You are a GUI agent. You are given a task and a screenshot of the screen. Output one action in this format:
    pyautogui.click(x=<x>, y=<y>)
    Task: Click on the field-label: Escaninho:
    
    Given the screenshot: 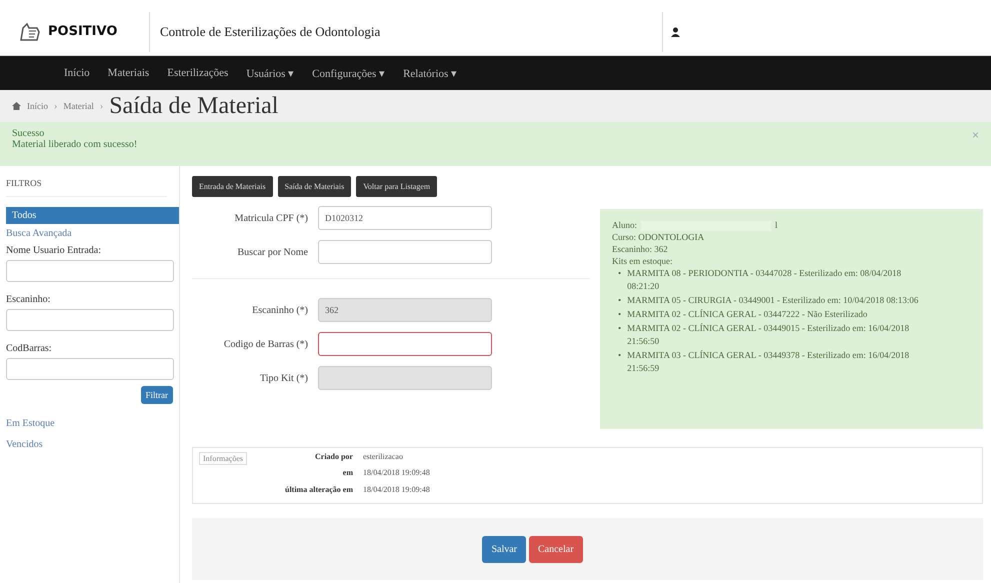 What is the action you would take?
    pyautogui.click(x=29, y=299)
    